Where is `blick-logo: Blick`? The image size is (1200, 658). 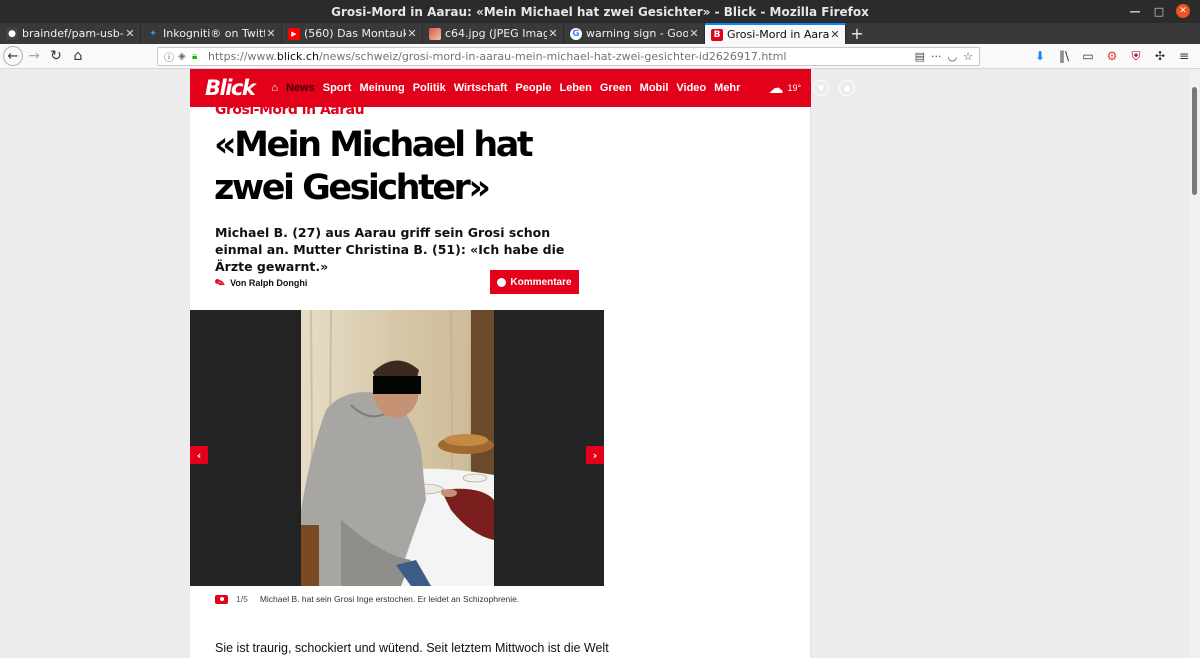
blick-logo: Blick is located at coordinates (230, 88).